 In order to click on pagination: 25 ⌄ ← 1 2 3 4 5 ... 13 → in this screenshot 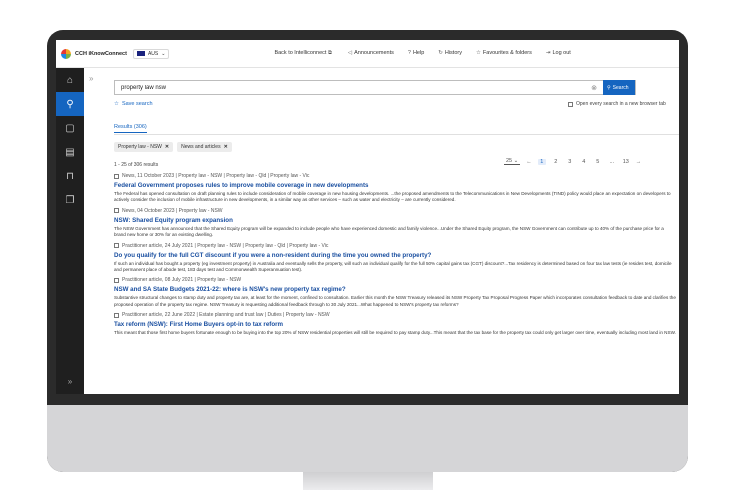, I will do `click(572, 161)`.